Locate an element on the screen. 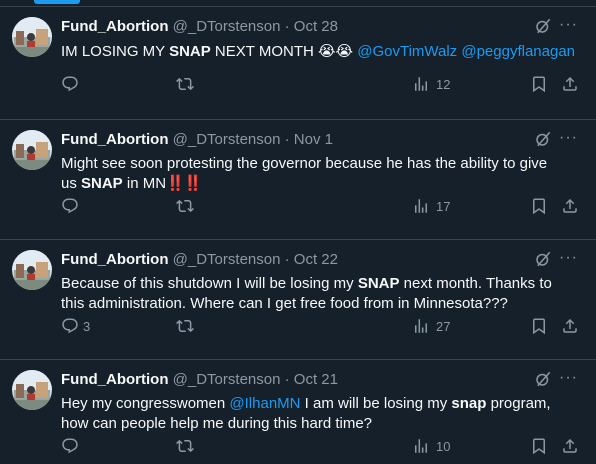 The height and width of the screenshot is (464, 596). tweet-header: Fund_Abortion @_DTorstenson · Nov 1 is located at coordinates (197, 140).